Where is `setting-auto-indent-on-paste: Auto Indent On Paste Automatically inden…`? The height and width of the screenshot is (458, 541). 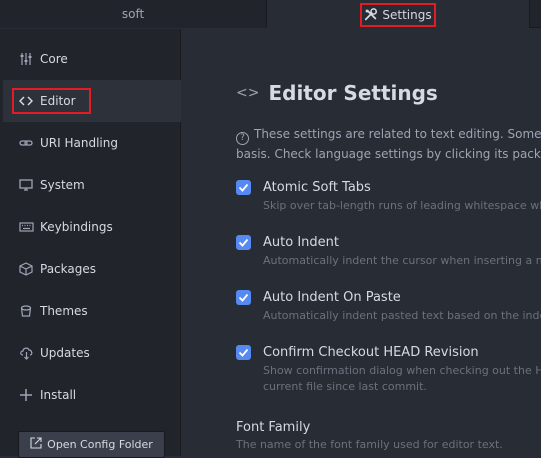 setting-auto-indent-on-paste: Auto Indent On Paste Automatically inden… is located at coordinates (388, 307).